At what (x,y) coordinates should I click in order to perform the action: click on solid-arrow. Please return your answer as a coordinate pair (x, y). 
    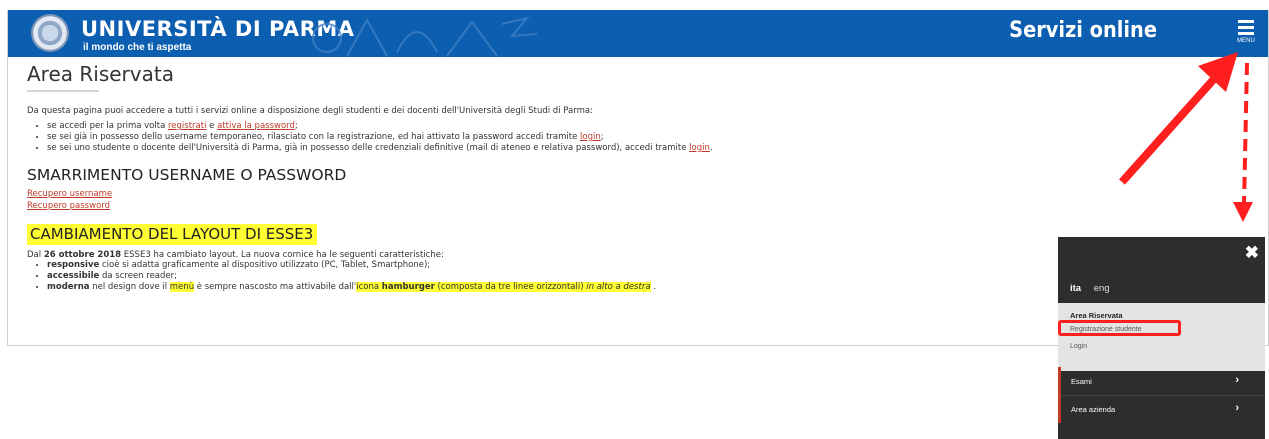
    Looking at the image, I should click on (1172, 126).